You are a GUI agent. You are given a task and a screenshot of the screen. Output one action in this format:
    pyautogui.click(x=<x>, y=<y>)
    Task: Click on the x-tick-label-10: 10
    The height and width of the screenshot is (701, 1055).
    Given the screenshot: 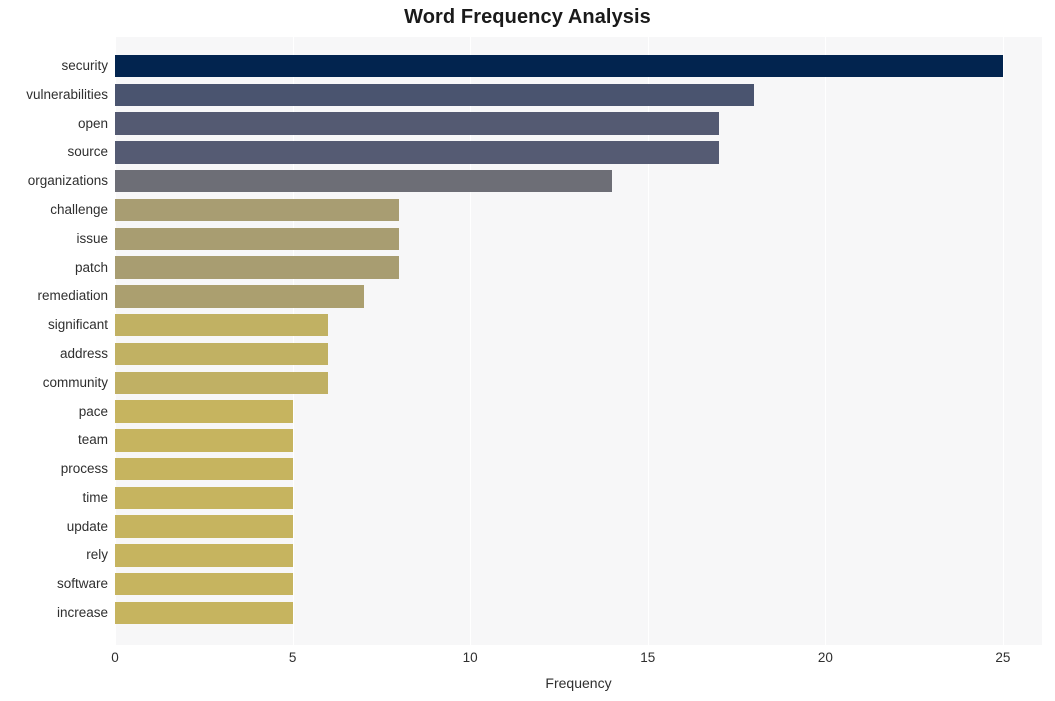 What is the action you would take?
    pyautogui.click(x=470, y=657)
    